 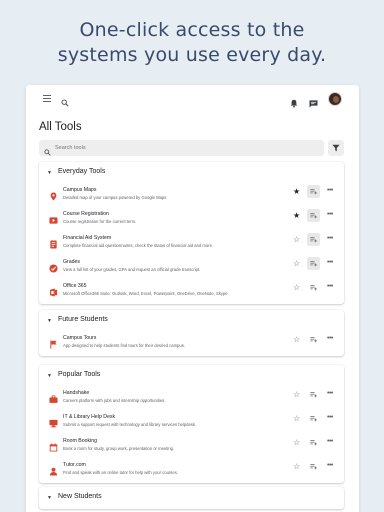 What do you see at coordinates (83, 319) in the screenshot?
I see `section-title: Future Students` at bounding box center [83, 319].